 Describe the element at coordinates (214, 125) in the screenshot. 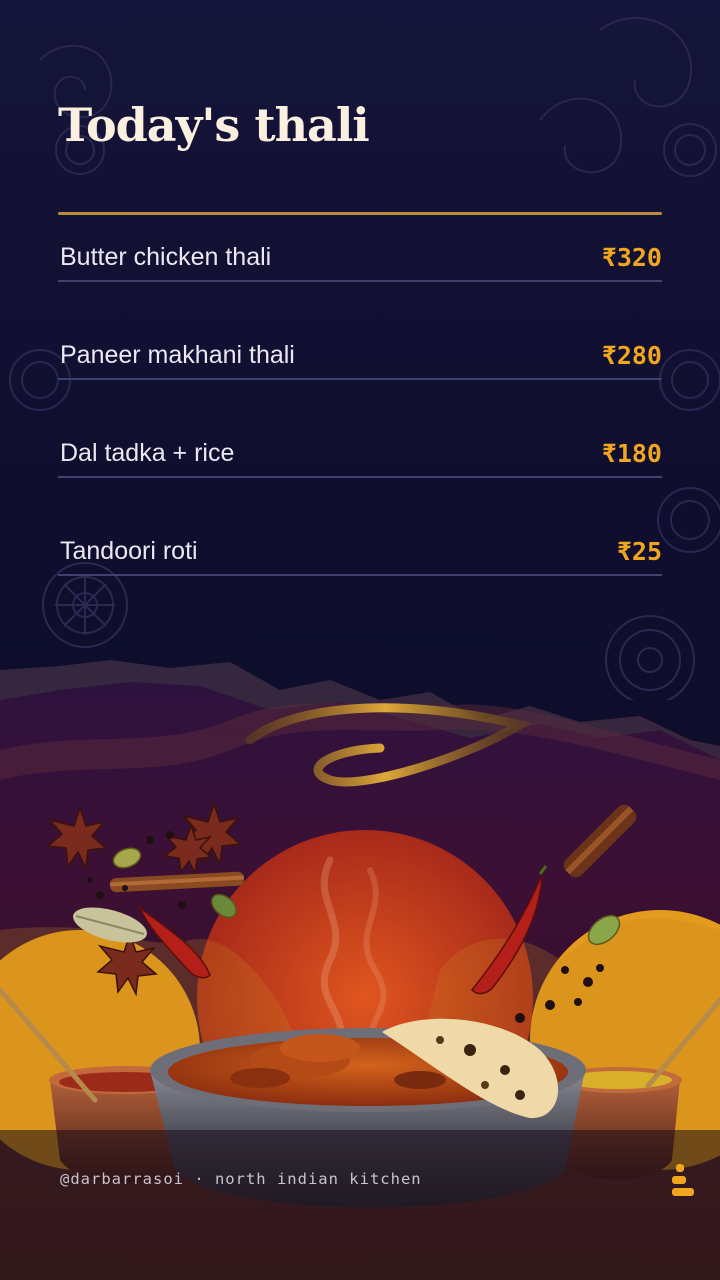

I see `page-title: Today's thali` at that location.